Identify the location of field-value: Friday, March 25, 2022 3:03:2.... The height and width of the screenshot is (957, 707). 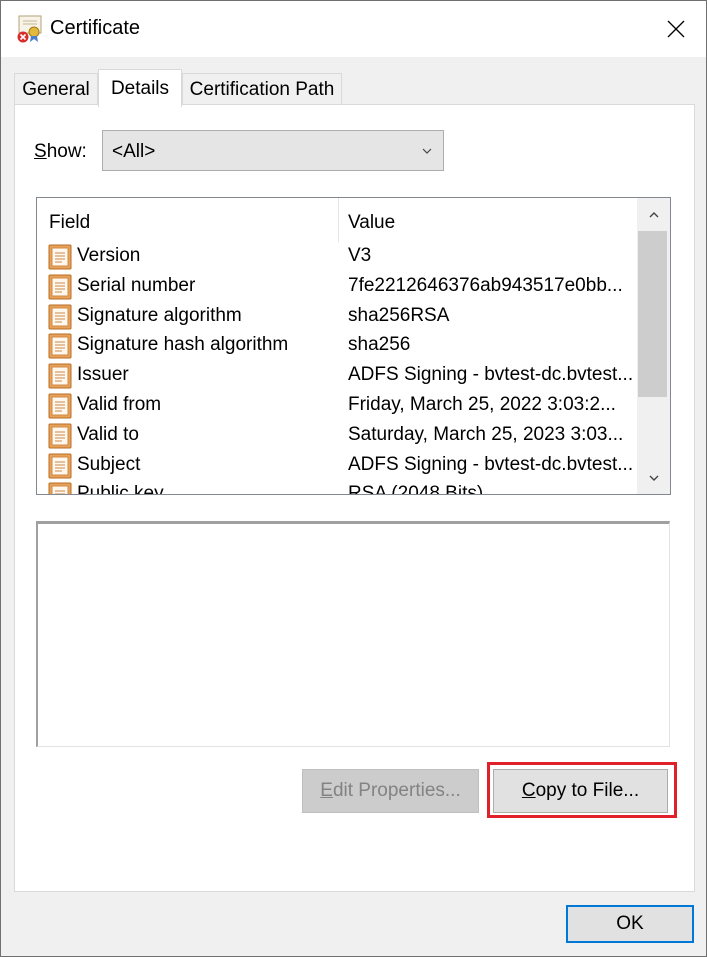
(482, 404).